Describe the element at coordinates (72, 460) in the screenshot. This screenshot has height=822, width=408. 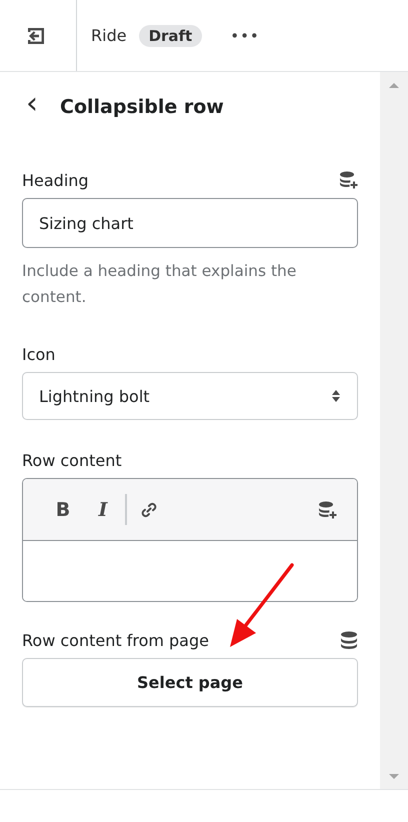
I see `field-label: Row content` at that location.